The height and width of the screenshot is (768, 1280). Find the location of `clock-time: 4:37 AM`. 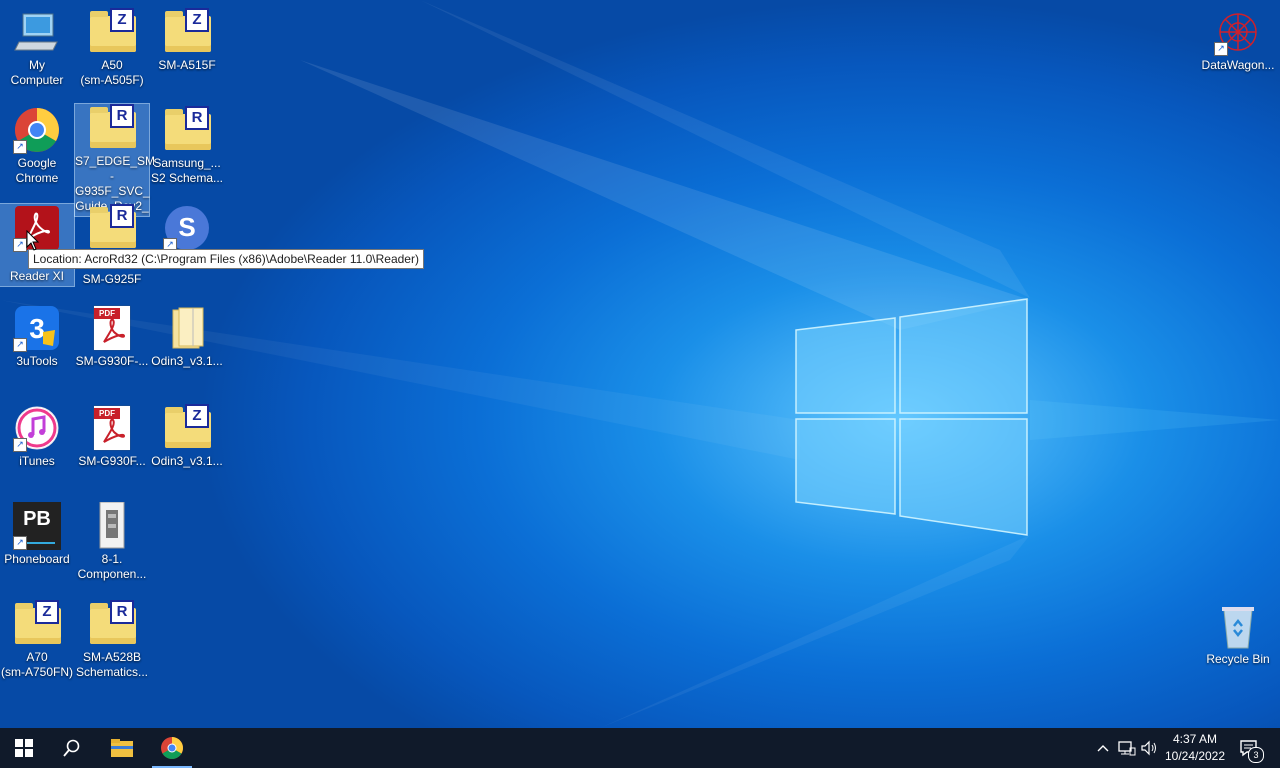

clock-time: 4:37 AM is located at coordinates (1195, 739).